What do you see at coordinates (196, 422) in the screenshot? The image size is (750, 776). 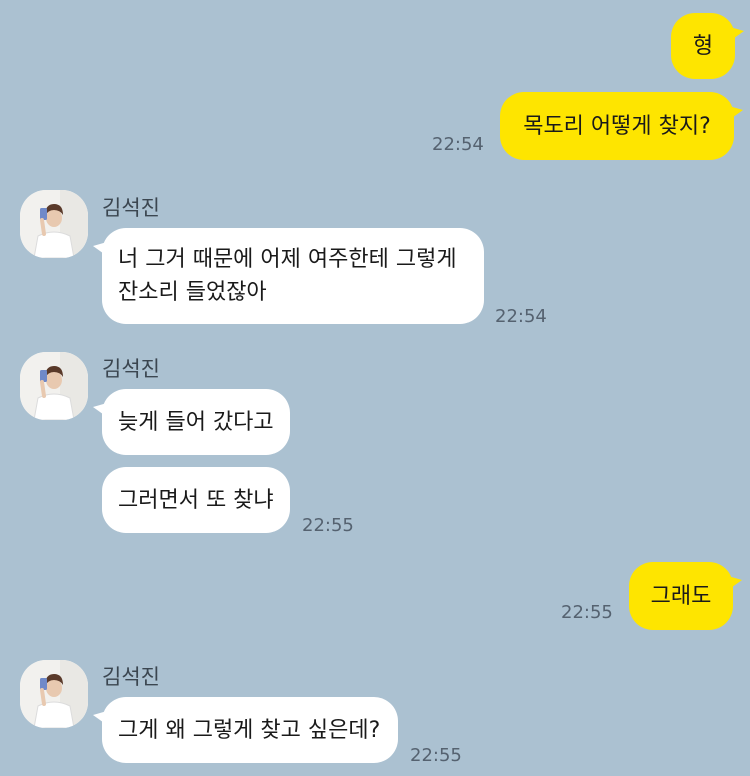 I see `message-text: 늦게 들어 갔다고` at bounding box center [196, 422].